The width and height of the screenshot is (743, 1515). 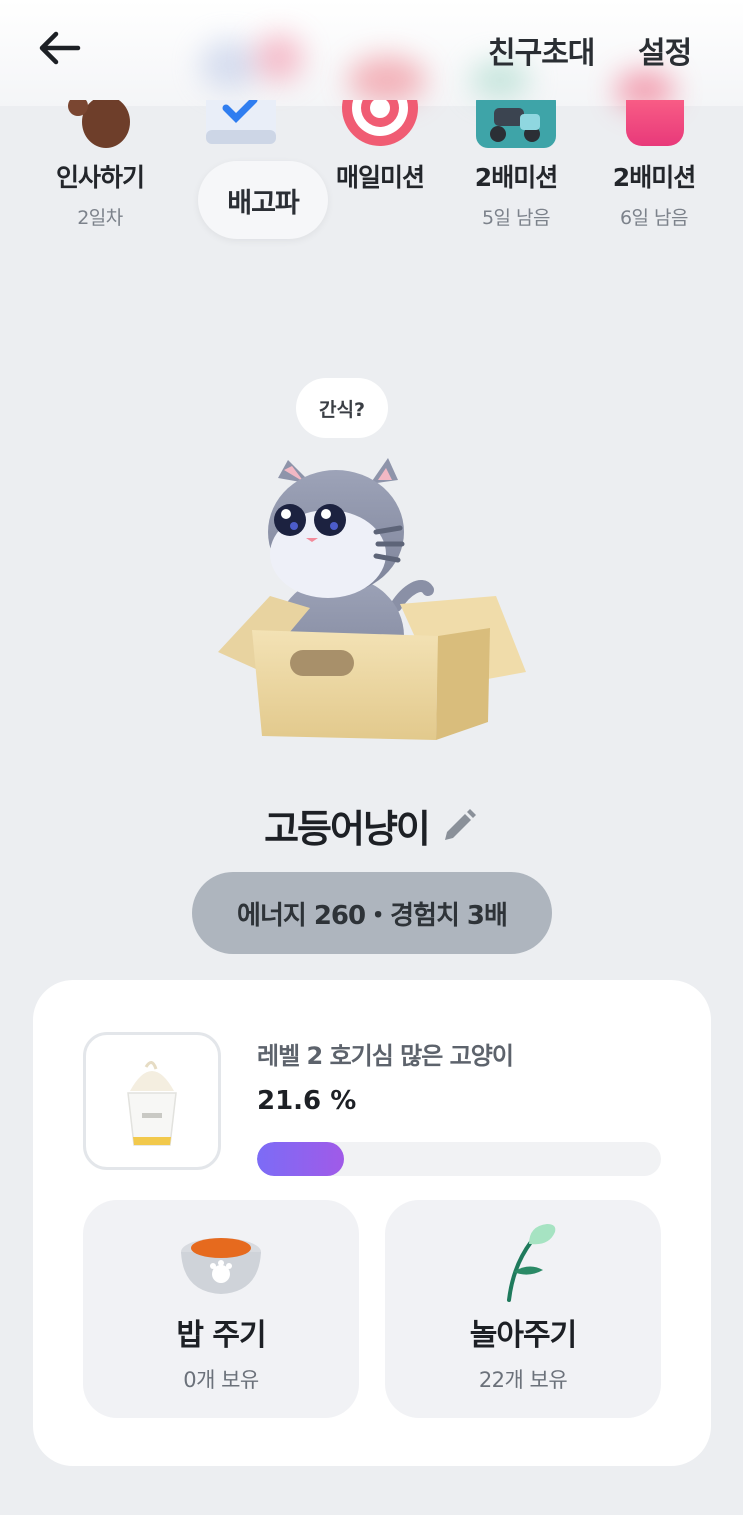 I want to click on pet-cat-in-box, so click(x=370, y=595).